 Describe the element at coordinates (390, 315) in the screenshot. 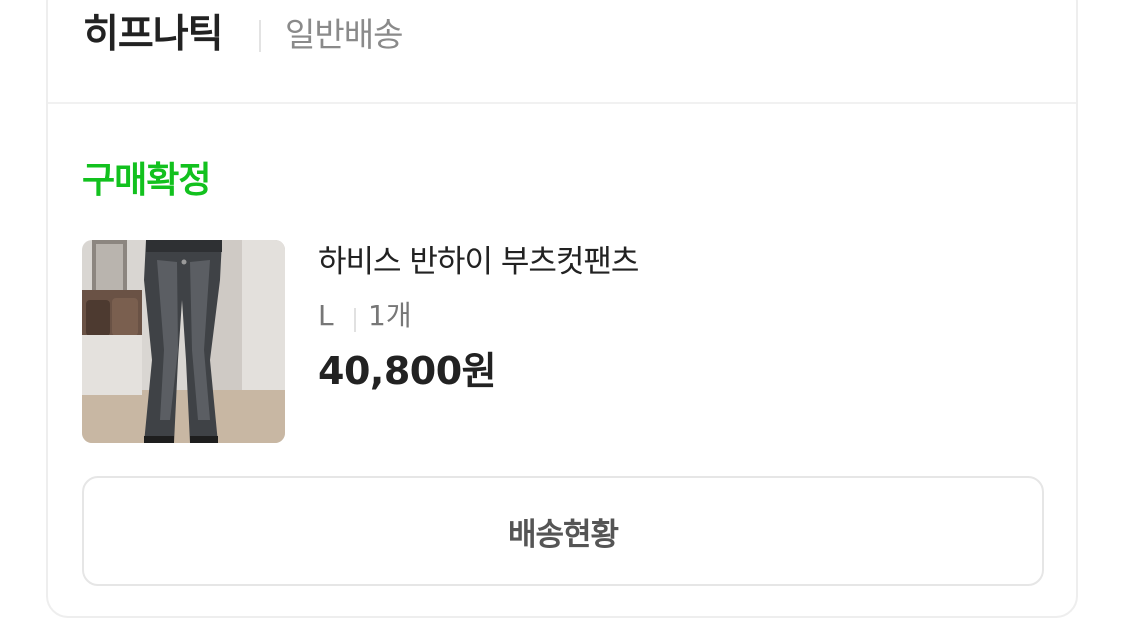

I see `product-option-quantity: 1개` at that location.